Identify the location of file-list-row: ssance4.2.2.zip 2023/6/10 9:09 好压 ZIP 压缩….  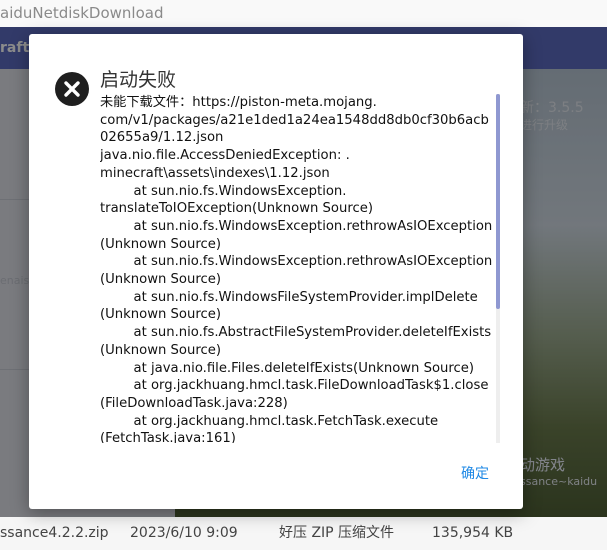
(303, 533).